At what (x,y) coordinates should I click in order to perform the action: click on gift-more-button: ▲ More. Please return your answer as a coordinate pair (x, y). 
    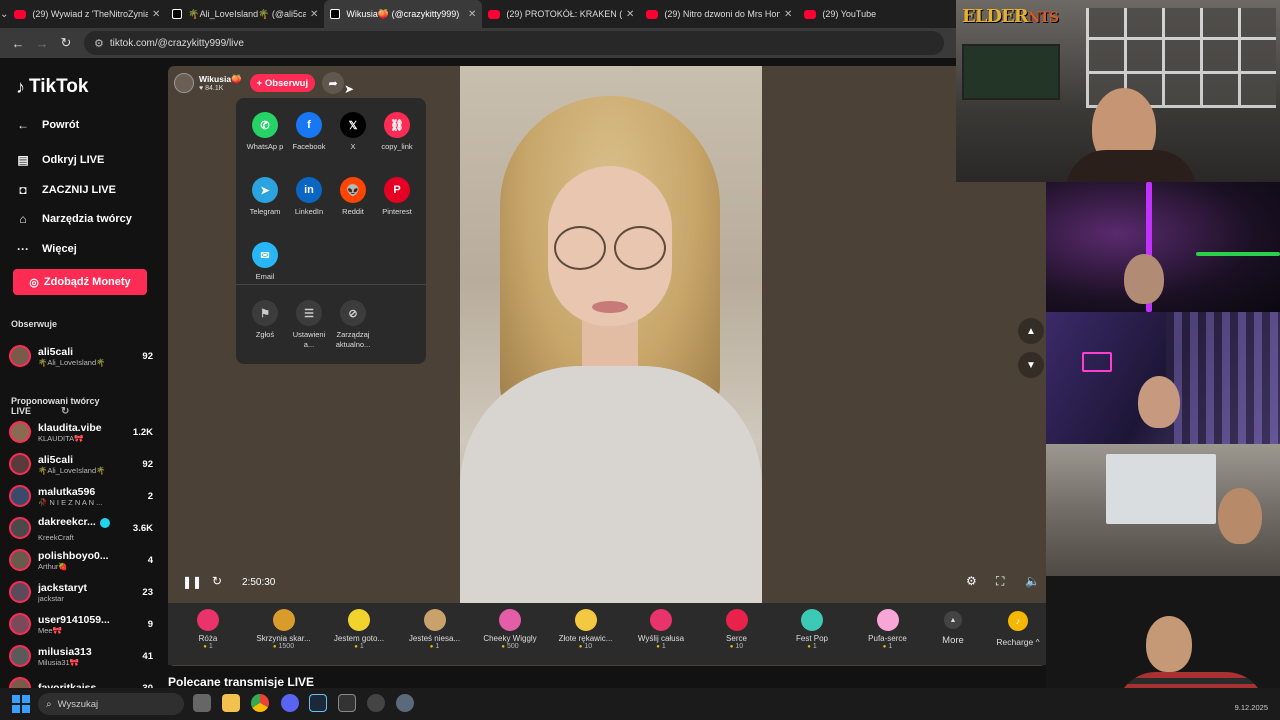
    Looking at the image, I should click on (953, 628).